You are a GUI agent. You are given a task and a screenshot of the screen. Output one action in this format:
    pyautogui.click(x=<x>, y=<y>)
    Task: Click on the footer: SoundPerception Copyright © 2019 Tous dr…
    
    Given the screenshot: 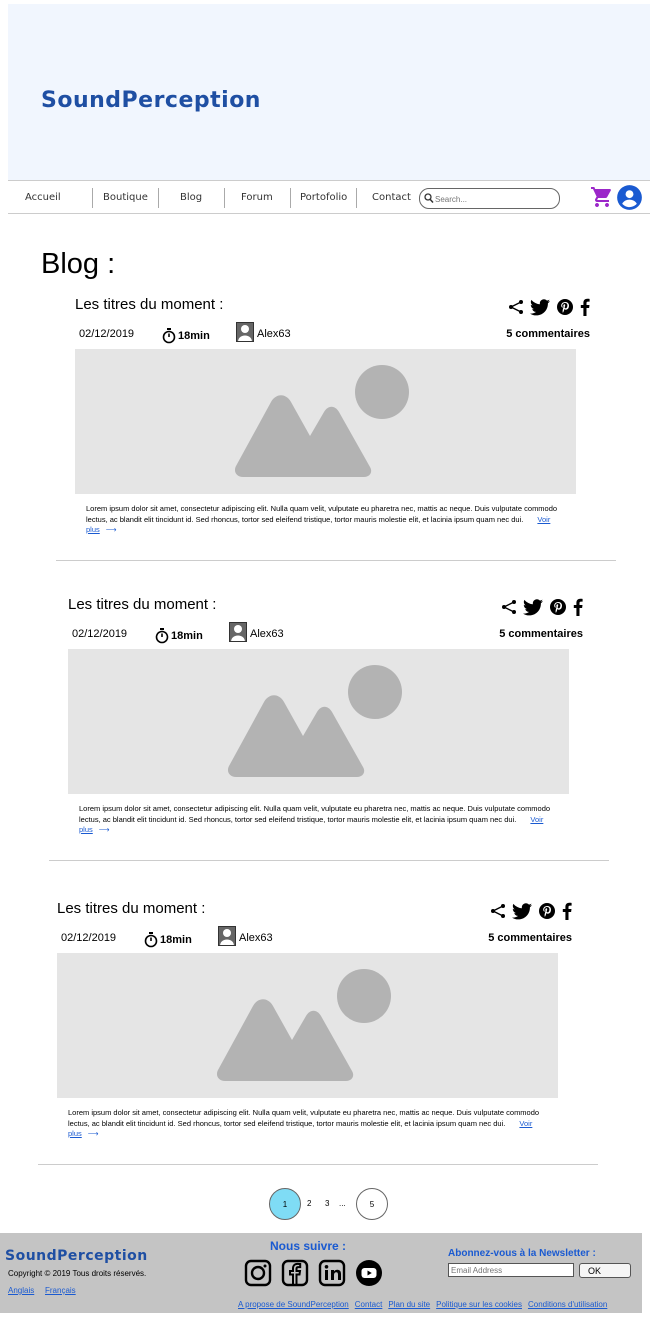 What is the action you would take?
    pyautogui.click(x=321, y=1273)
    